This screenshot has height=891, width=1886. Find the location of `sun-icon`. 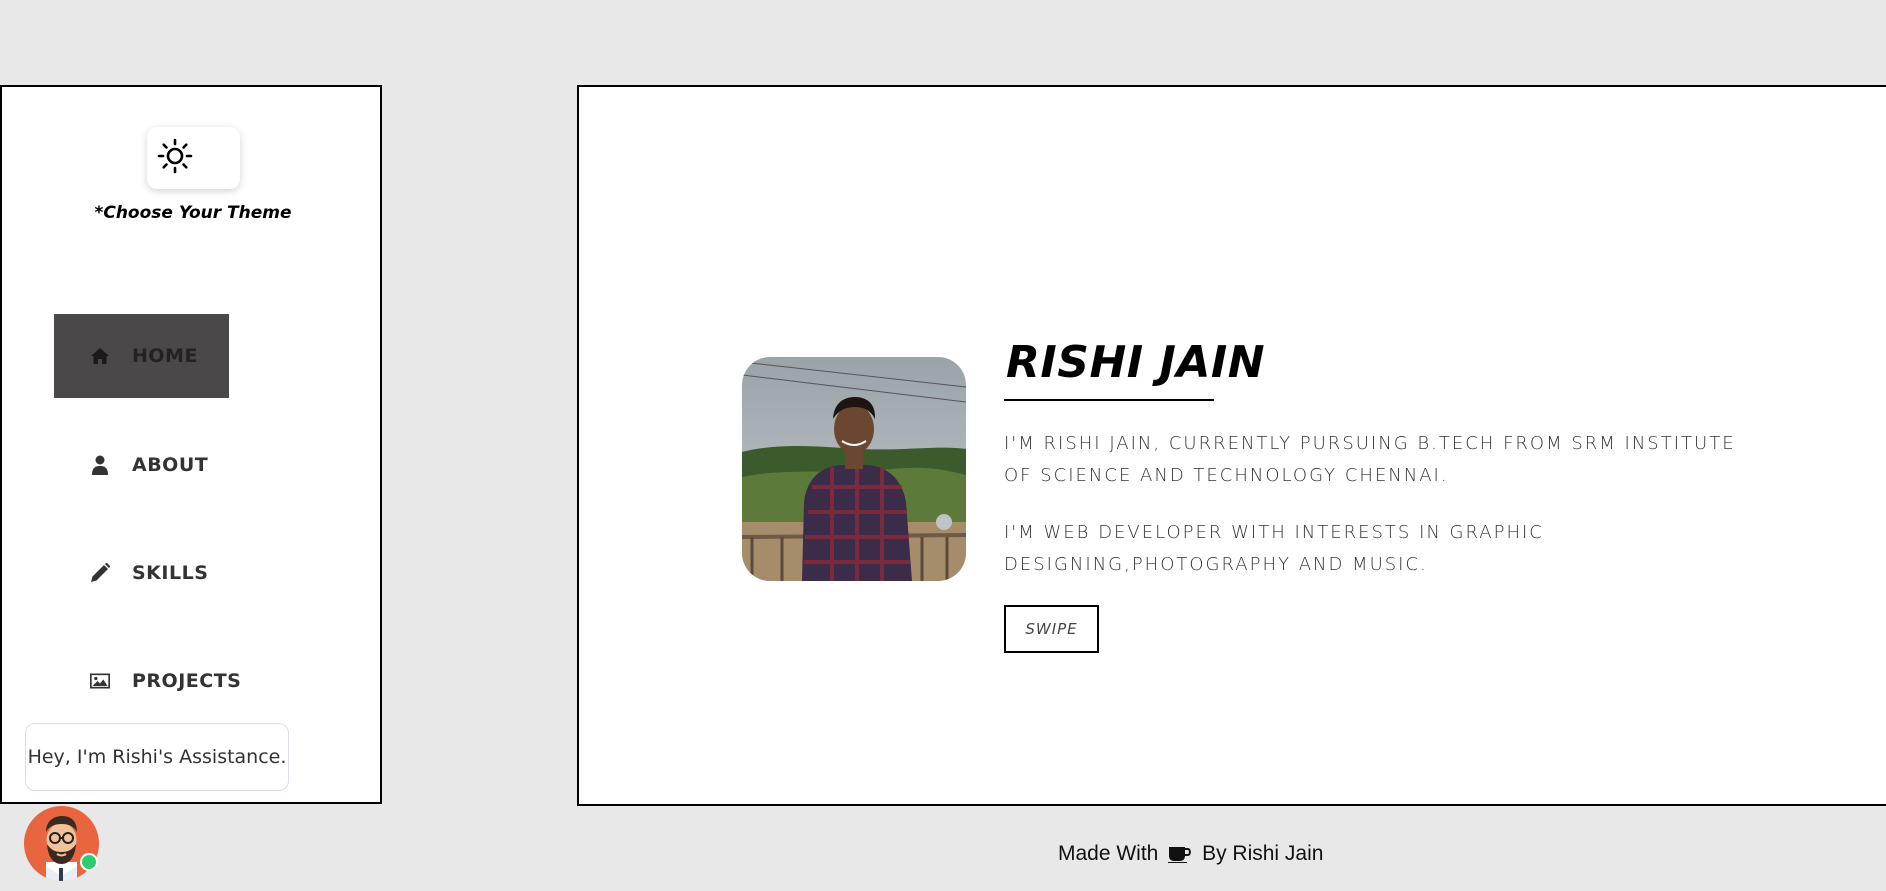

sun-icon is located at coordinates (175, 158).